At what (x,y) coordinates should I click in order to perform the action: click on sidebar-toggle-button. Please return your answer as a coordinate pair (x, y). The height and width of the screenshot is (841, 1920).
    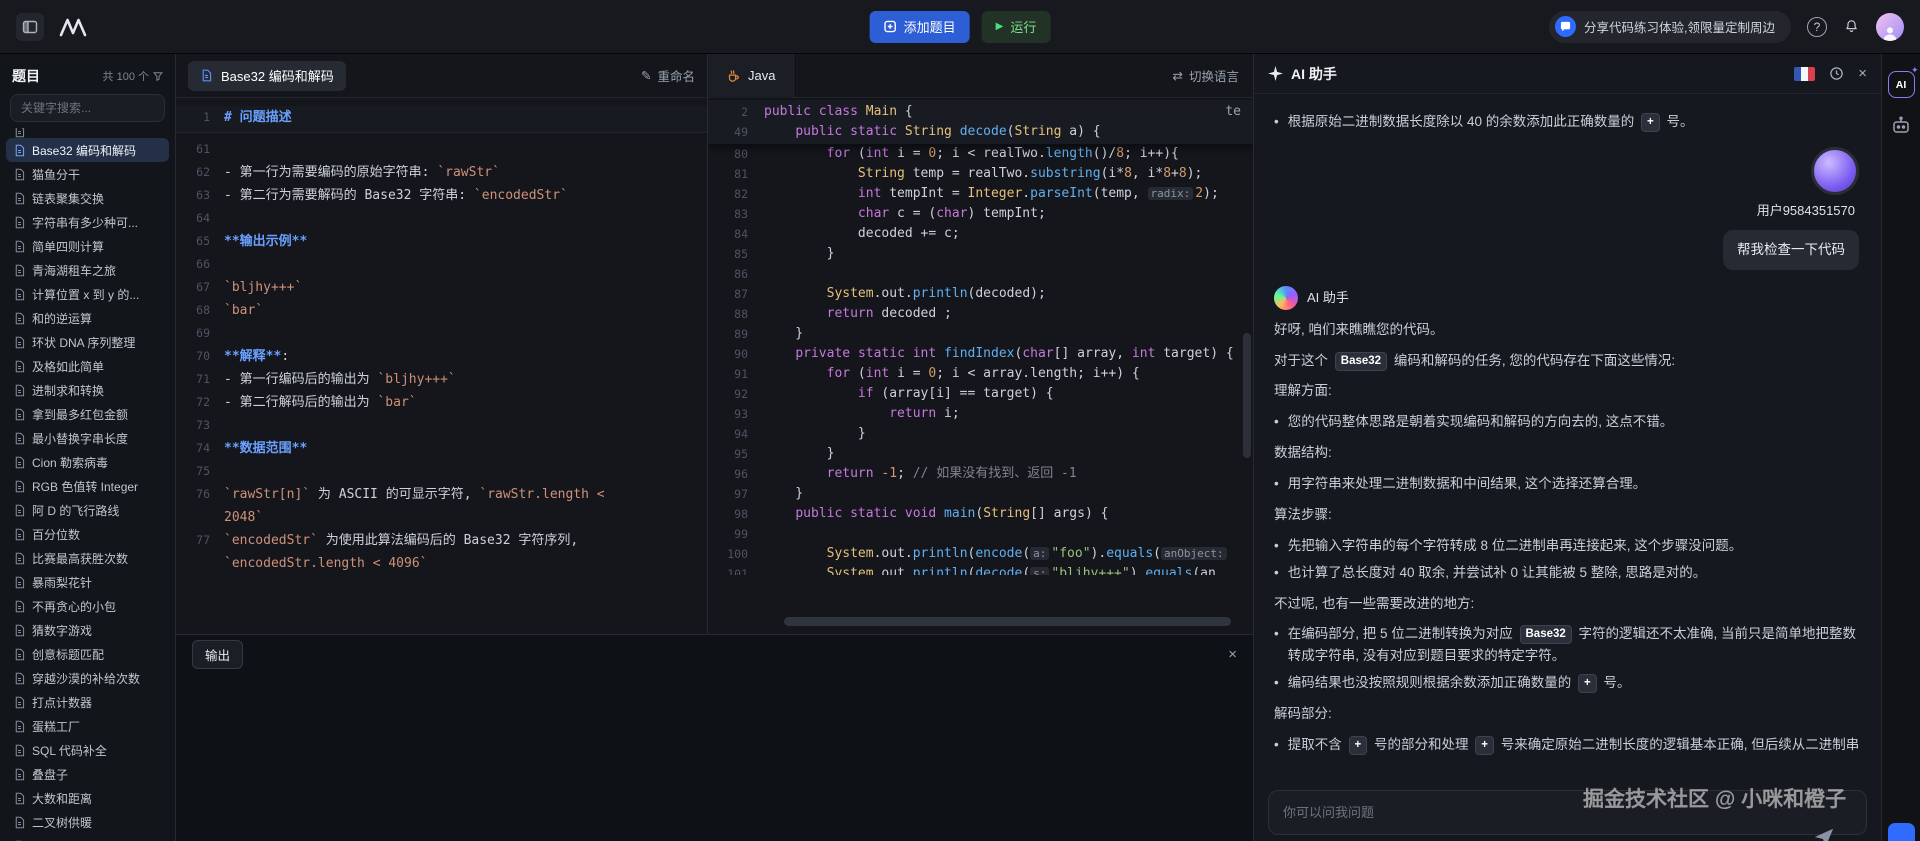
    Looking at the image, I should click on (30, 26).